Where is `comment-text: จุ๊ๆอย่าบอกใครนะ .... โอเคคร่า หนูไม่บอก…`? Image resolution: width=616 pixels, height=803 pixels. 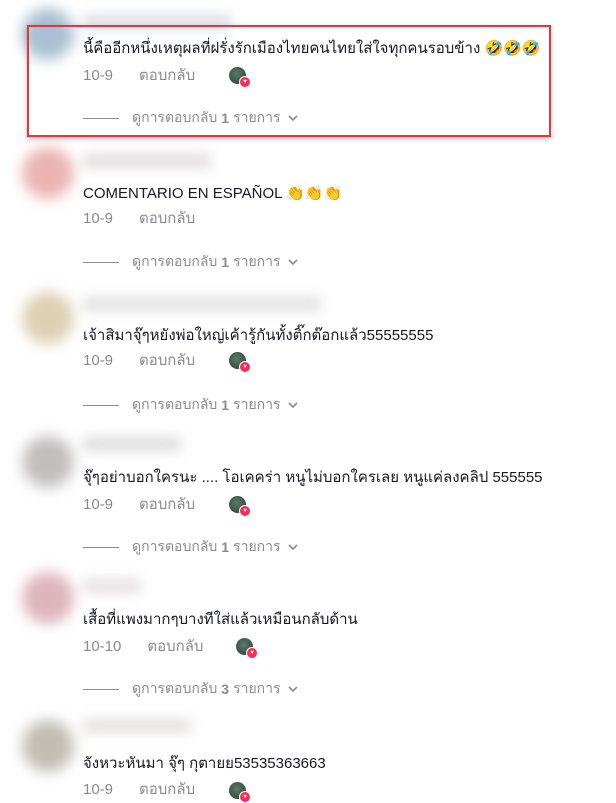 comment-text: จุ๊ๆอย่าบอกใครนะ .... โอเคคร่า หนูไม่บอก… is located at coordinates (313, 477).